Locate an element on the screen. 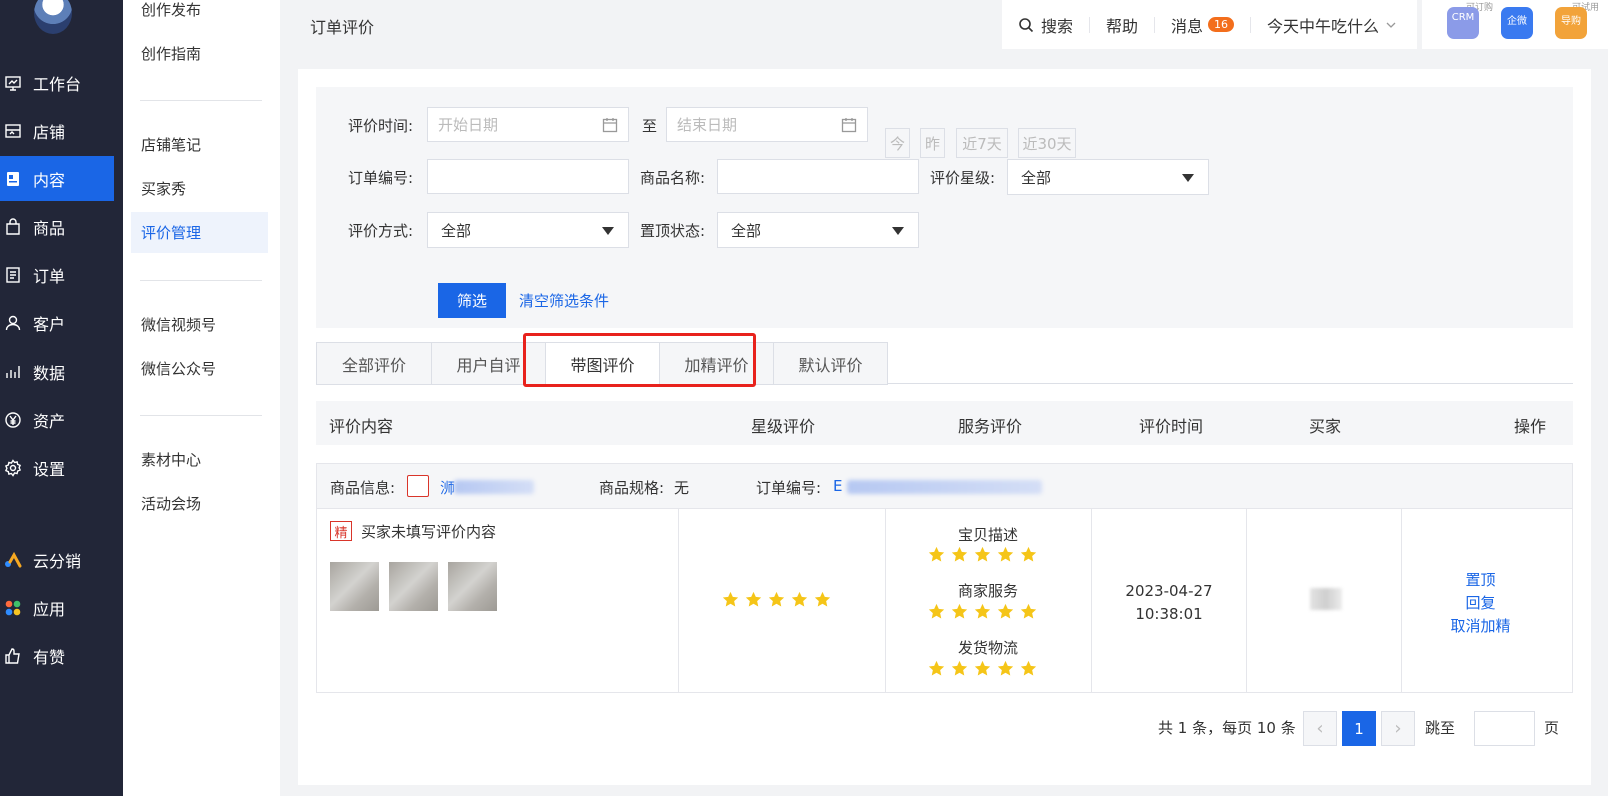 This screenshot has width=1608, height=796. tab-default-reviews: 默认评价 is located at coordinates (830, 363).